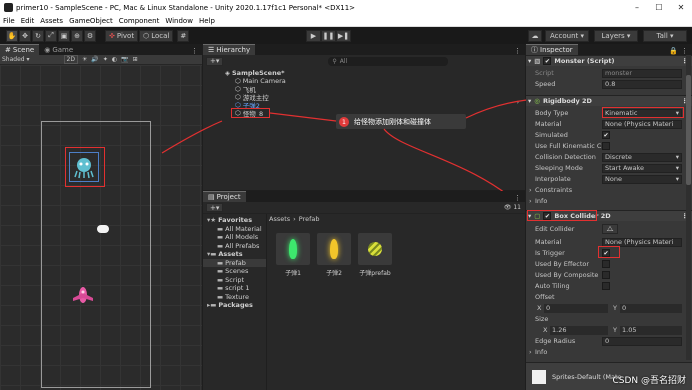 This screenshot has height=390, width=692. Describe the element at coordinates (665, 35) in the screenshot. I see `layout-dropdown: Tall ▾` at that location.